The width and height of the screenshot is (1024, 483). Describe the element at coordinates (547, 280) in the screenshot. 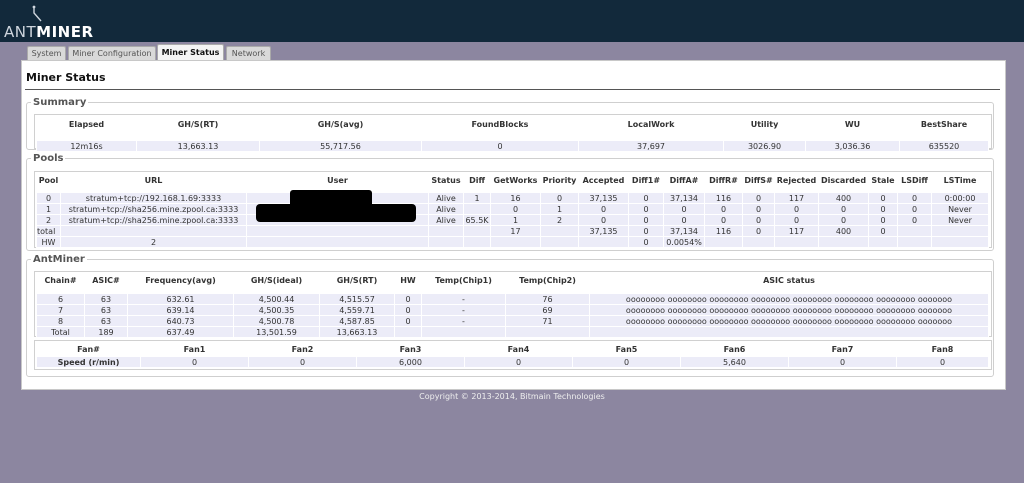

I see `chain-header: Temp(Chip2)` at that location.